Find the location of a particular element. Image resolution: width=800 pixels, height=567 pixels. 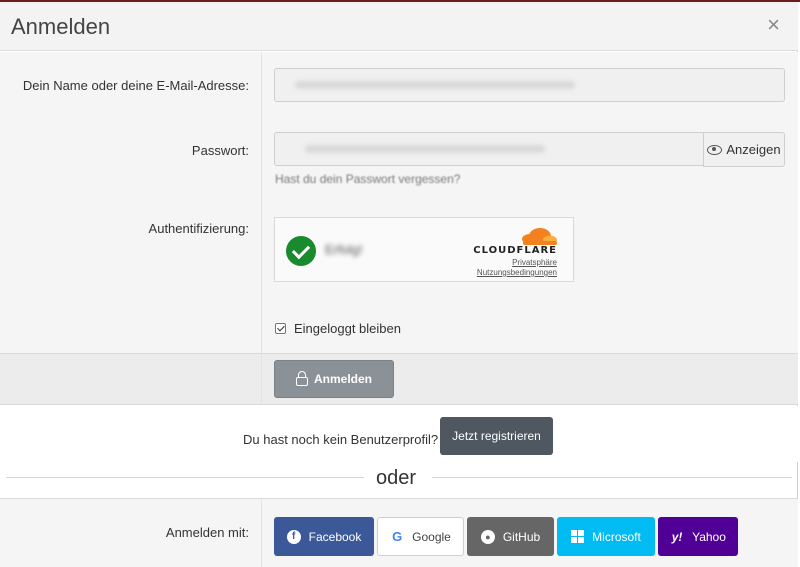

turnstile-status: Erfolg! is located at coordinates (344, 249).